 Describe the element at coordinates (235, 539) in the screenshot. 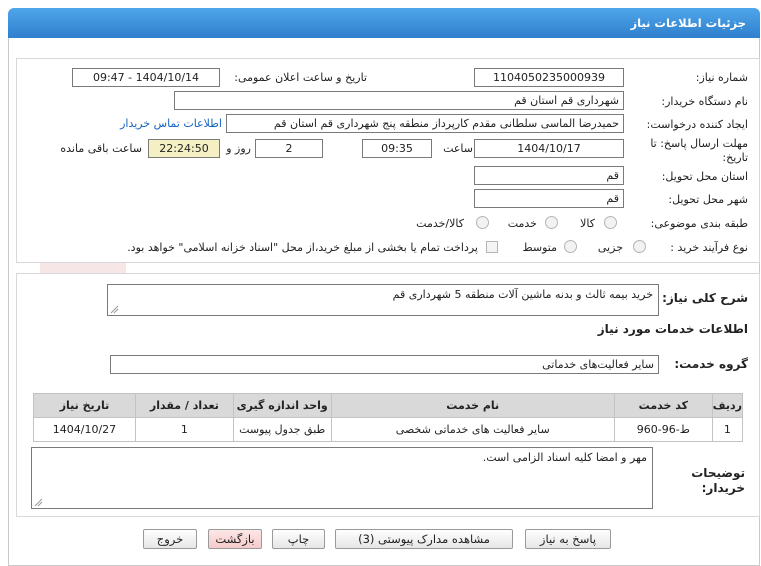

I see `back-button: بازگشت` at that location.